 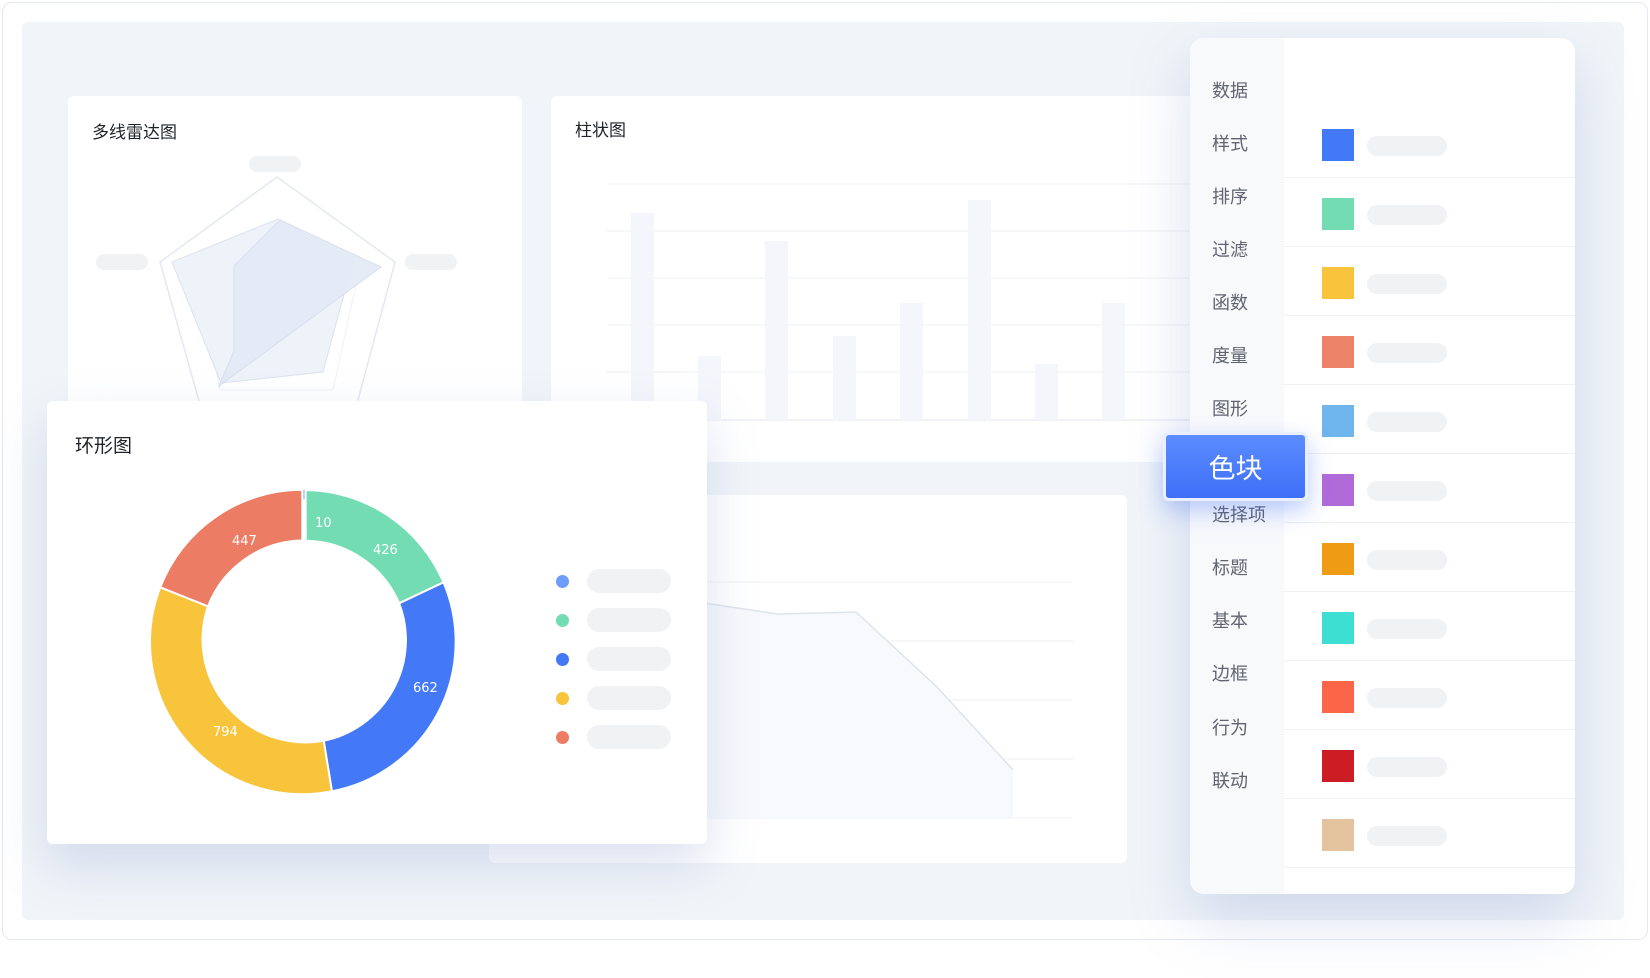 I want to click on menu-item-options: 选择项, so click(x=1239, y=514).